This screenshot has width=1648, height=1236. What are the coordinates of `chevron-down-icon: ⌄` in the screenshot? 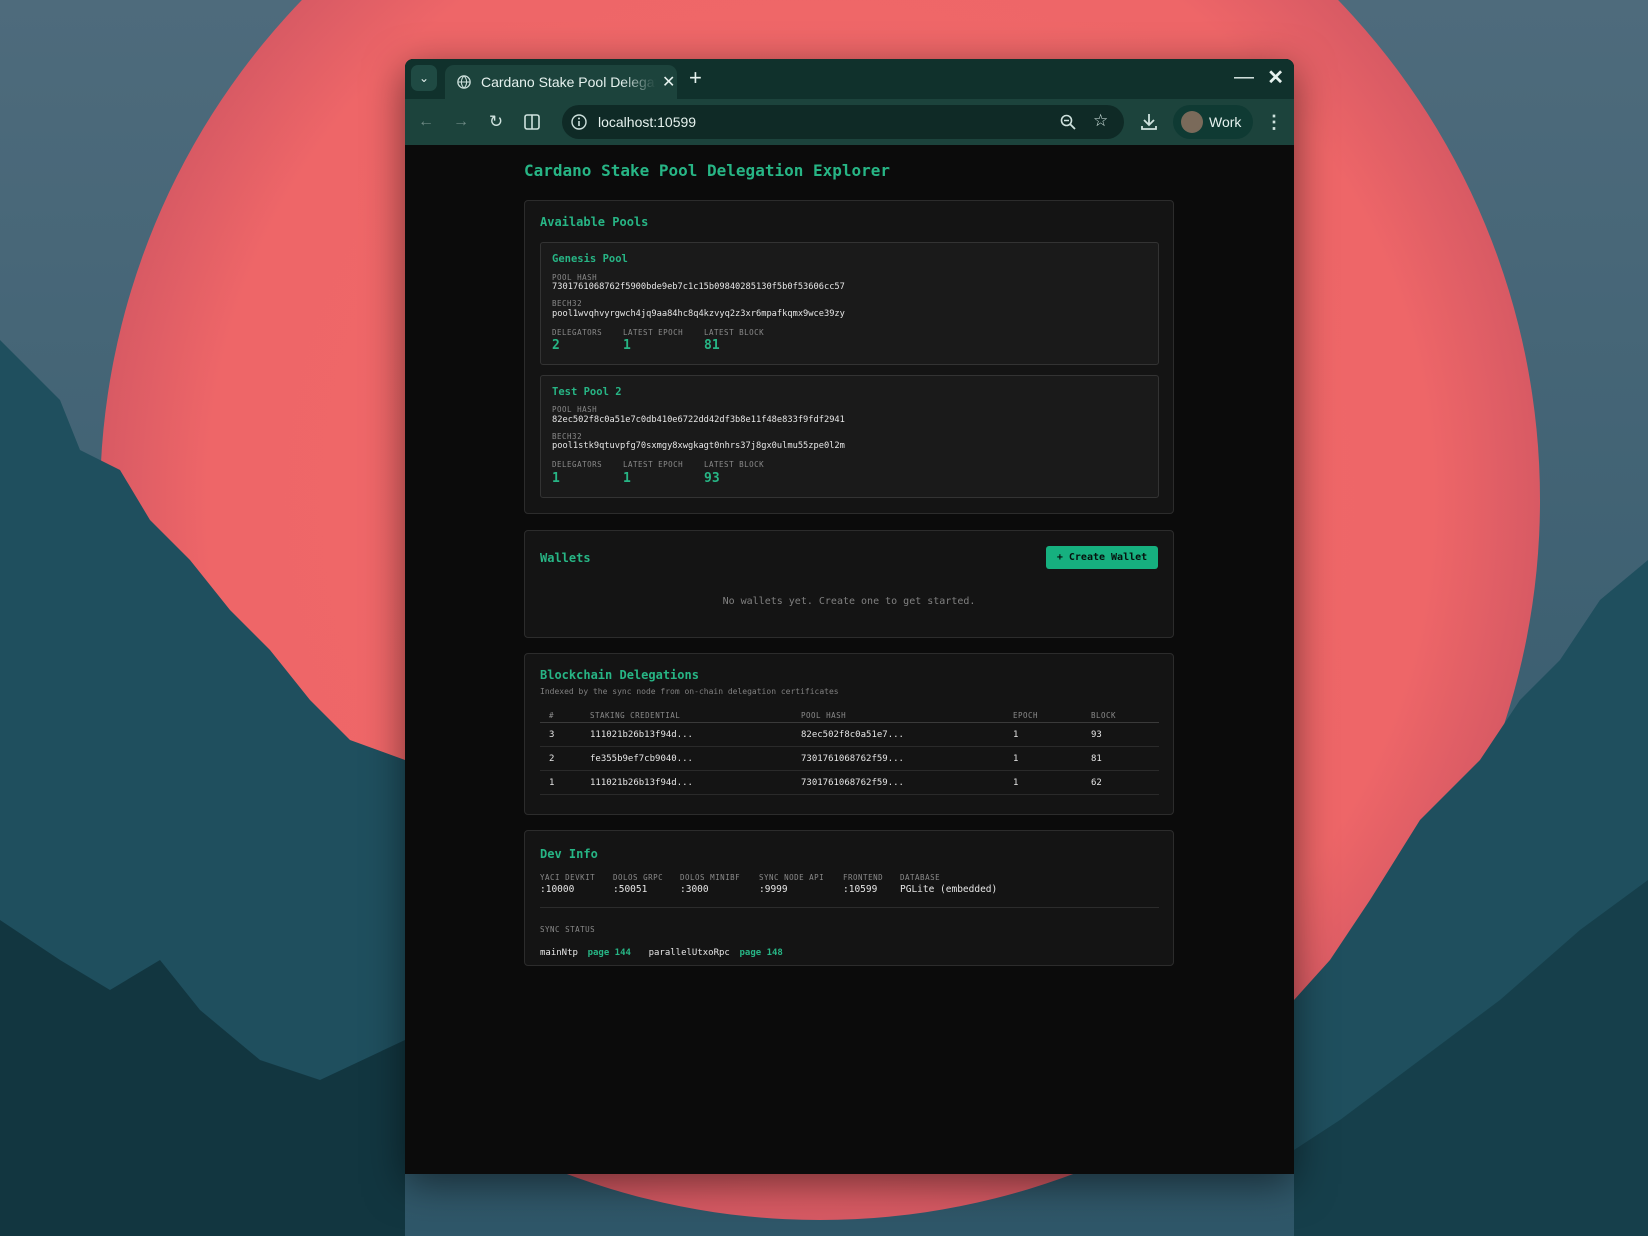 It's located at (424, 78).